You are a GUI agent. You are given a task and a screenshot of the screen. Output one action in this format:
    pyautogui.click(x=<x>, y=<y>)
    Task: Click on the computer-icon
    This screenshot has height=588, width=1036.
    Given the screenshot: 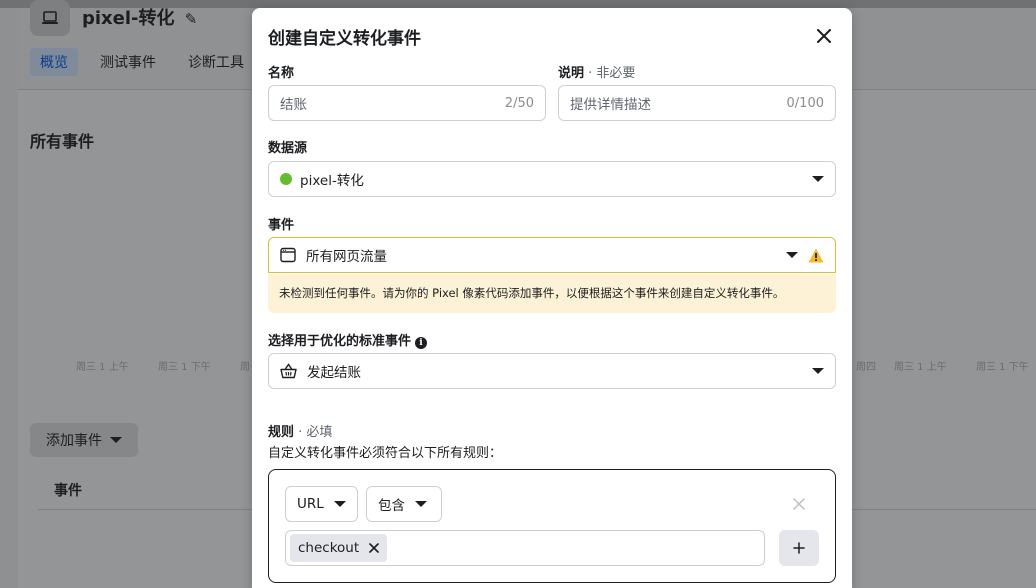 What is the action you would take?
    pyautogui.click(x=50, y=18)
    